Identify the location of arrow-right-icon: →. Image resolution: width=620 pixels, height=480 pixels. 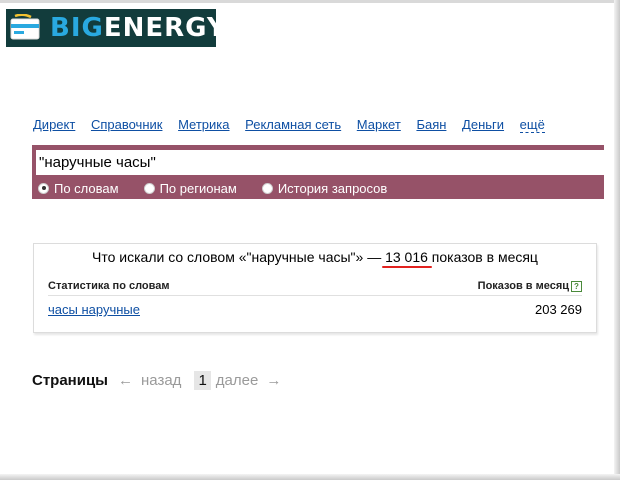
(274, 380).